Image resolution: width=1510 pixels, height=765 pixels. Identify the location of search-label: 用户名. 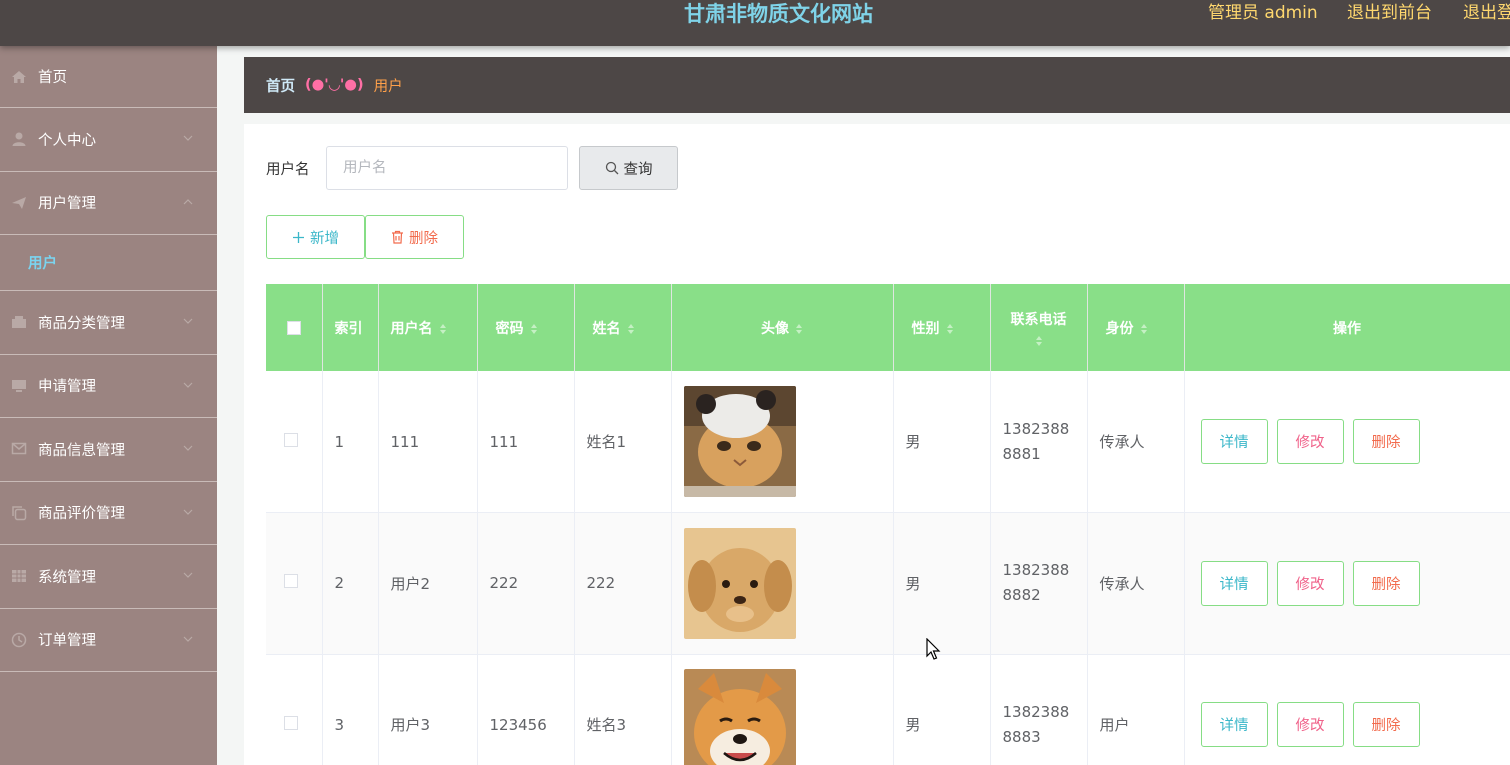
(288, 170).